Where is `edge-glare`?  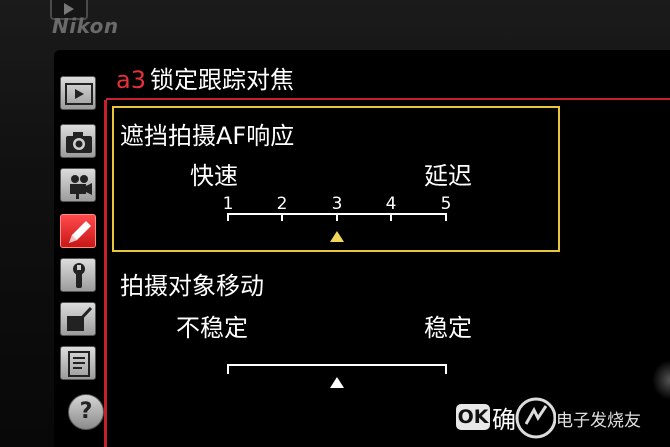
edge-glare is located at coordinates (661, 380).